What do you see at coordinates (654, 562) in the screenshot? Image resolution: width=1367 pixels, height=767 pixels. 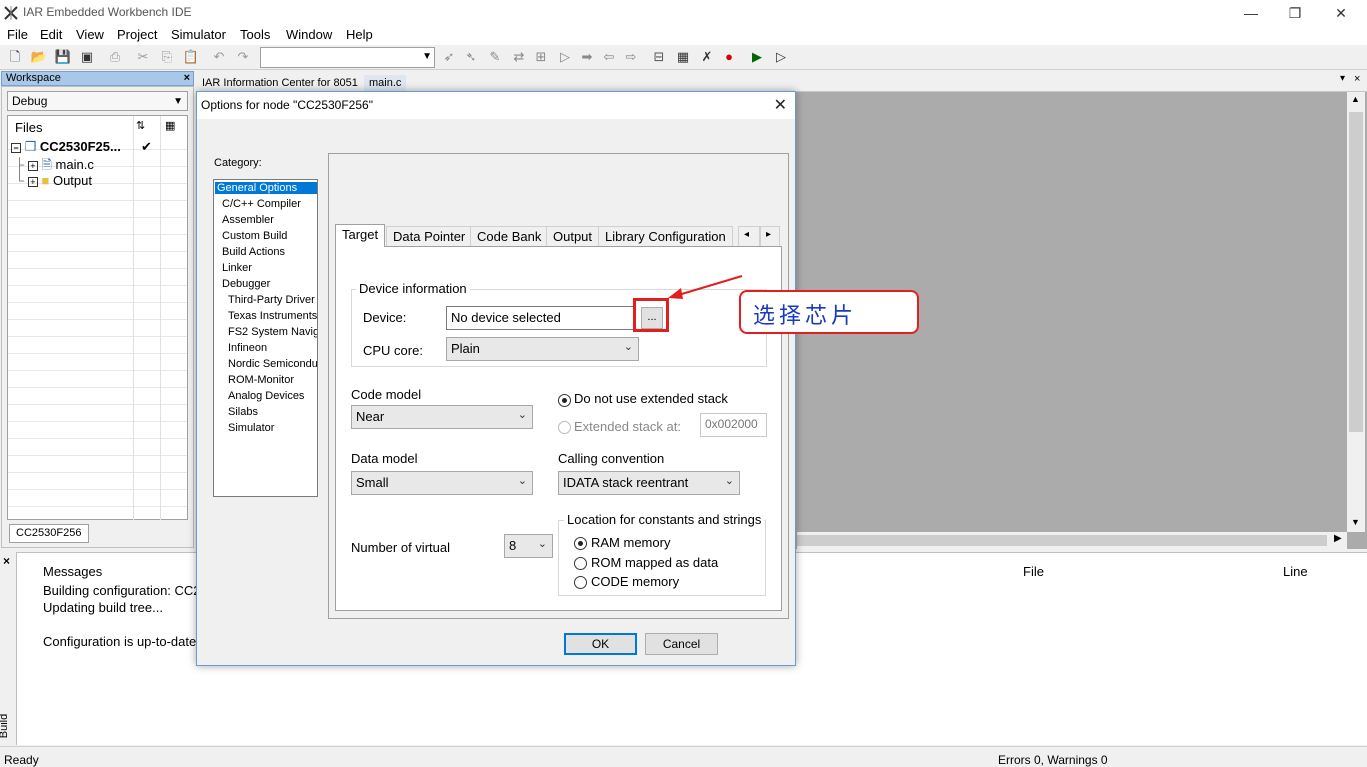 I see `rom-mapped-label: ROM mapped as data` at bounding box center [654, 562].